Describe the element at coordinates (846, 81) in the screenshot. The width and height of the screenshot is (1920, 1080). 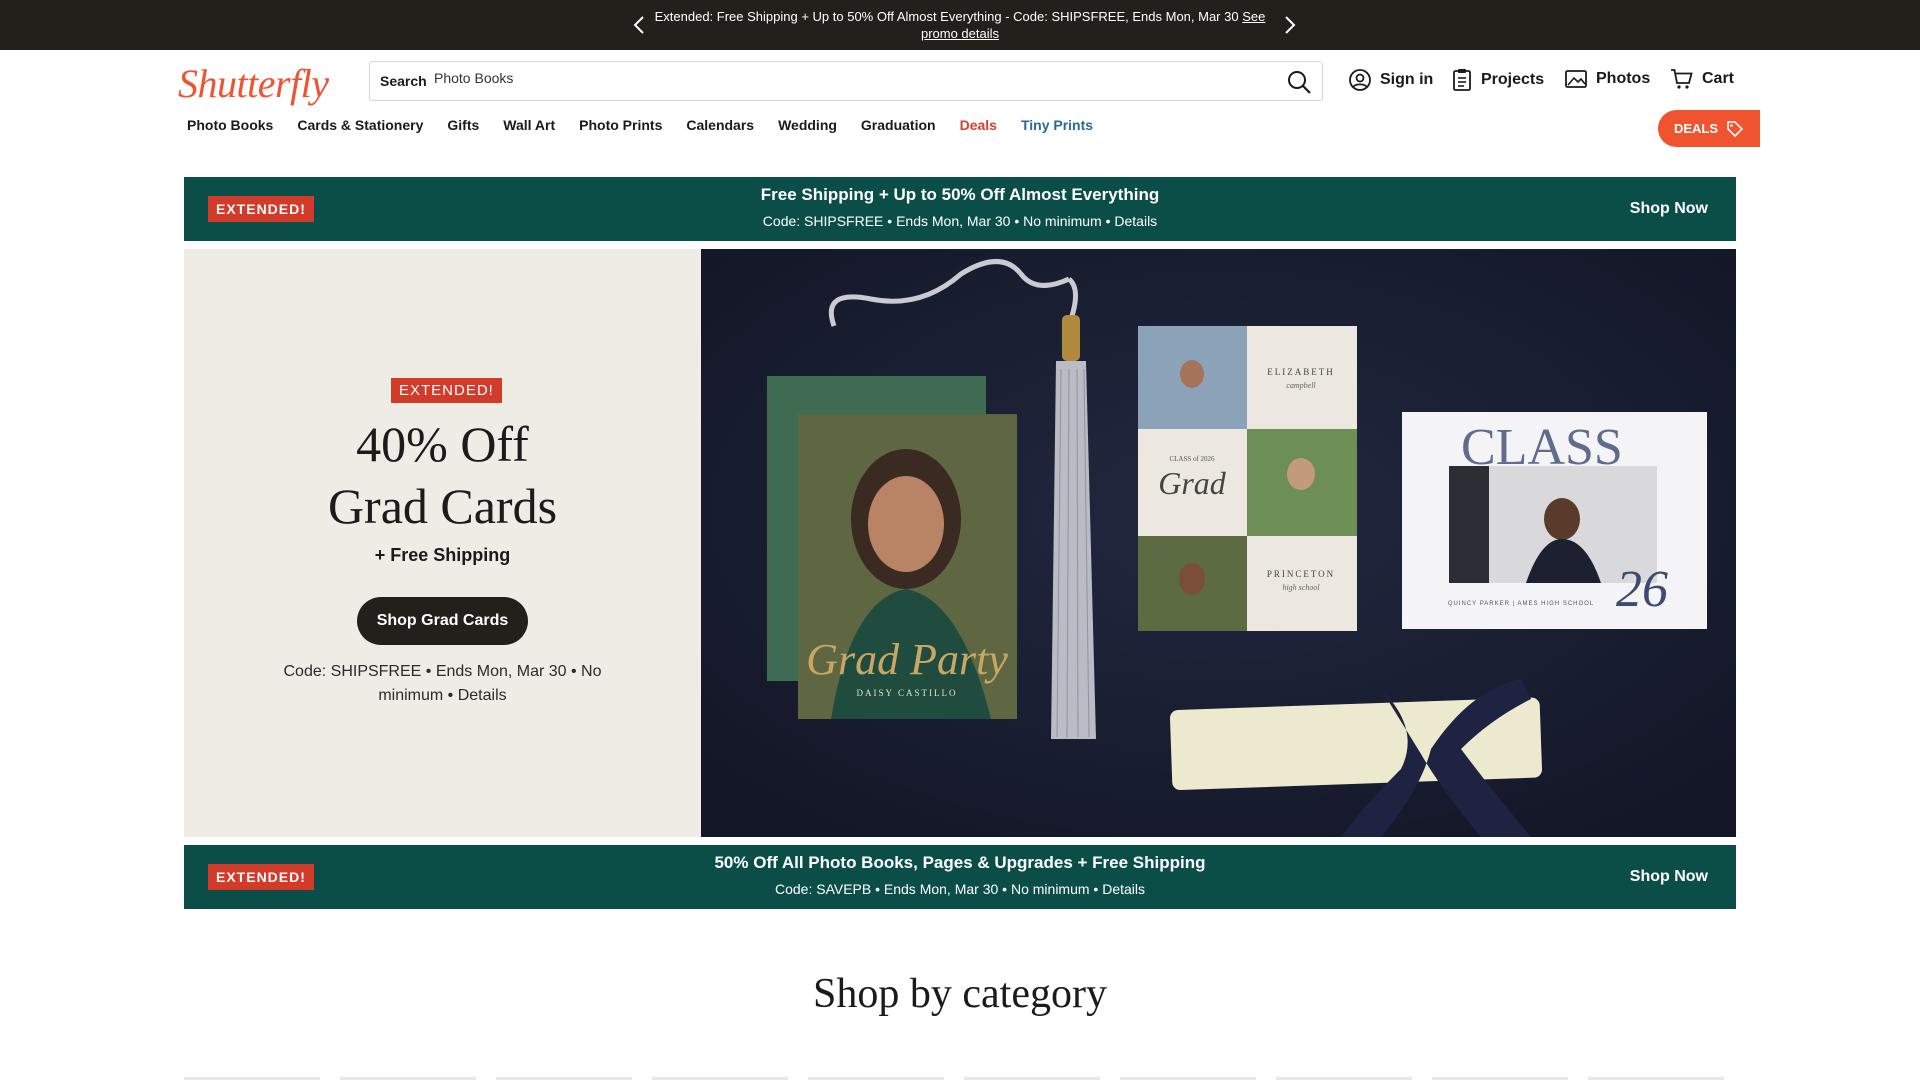
I see `search-bar: Search Photo Books` at that location.